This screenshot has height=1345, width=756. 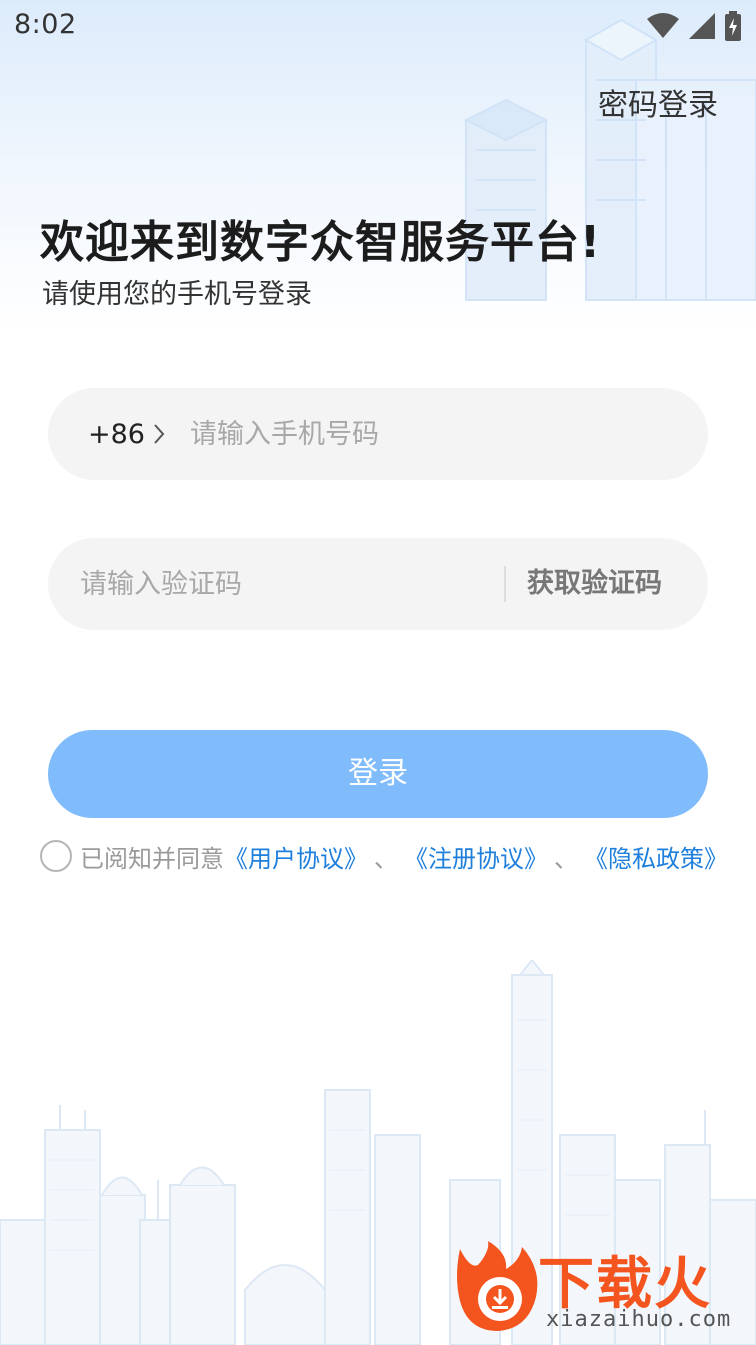 What do you see at coordinates (600, 1289) in the screenshot?
I see `watermark: 下载火 xiazaihuo.com` at bounding box center [600, 1289].